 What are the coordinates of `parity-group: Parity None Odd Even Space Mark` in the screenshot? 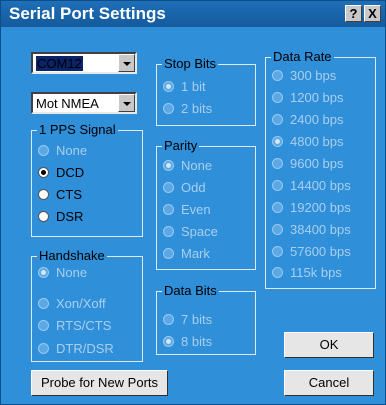 It's located at (206, 204).